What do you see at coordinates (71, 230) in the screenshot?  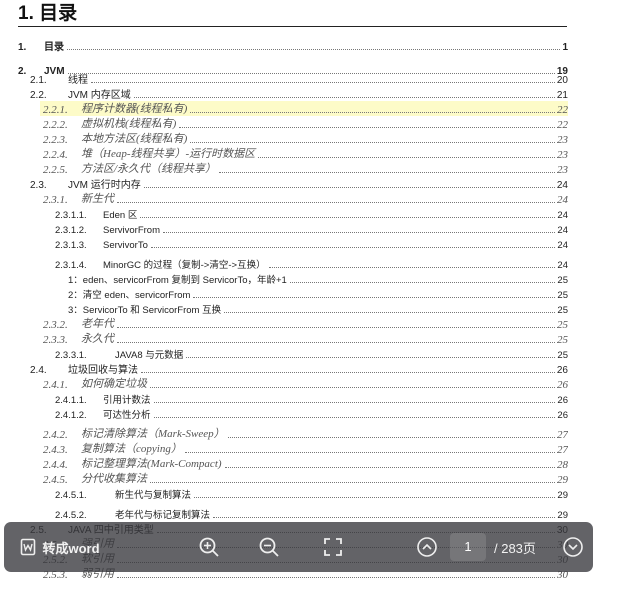 I see `toc-entry-number: 2.3.1.2.` at bounding box center [71, 230].